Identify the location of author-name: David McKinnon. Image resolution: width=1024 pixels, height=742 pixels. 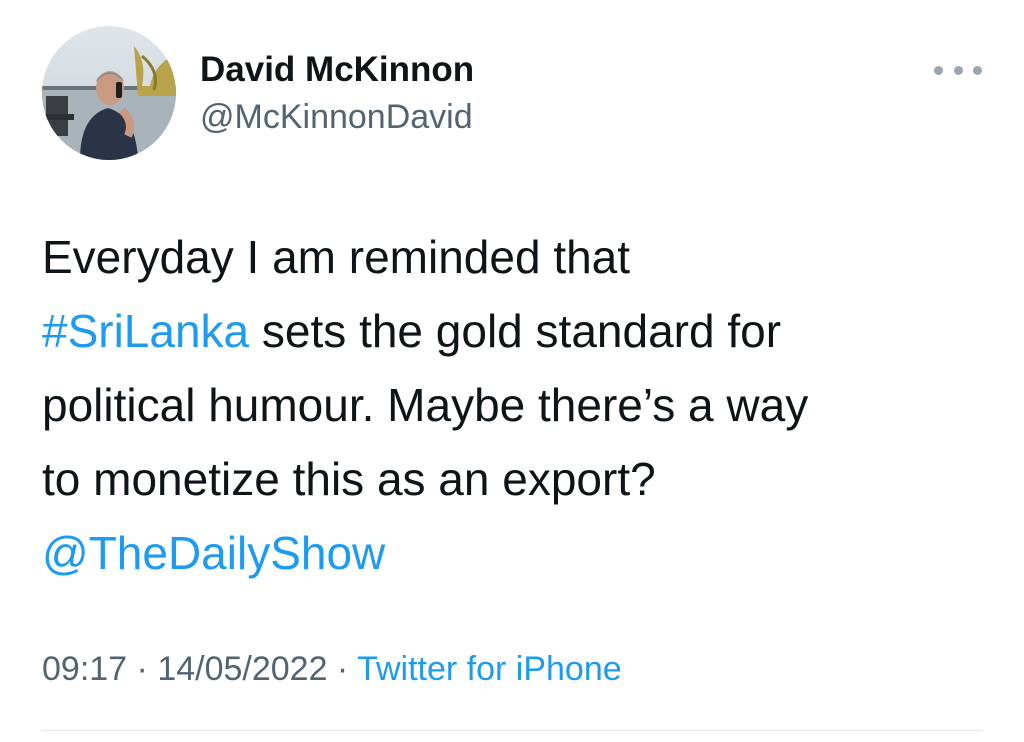
(337, 70).